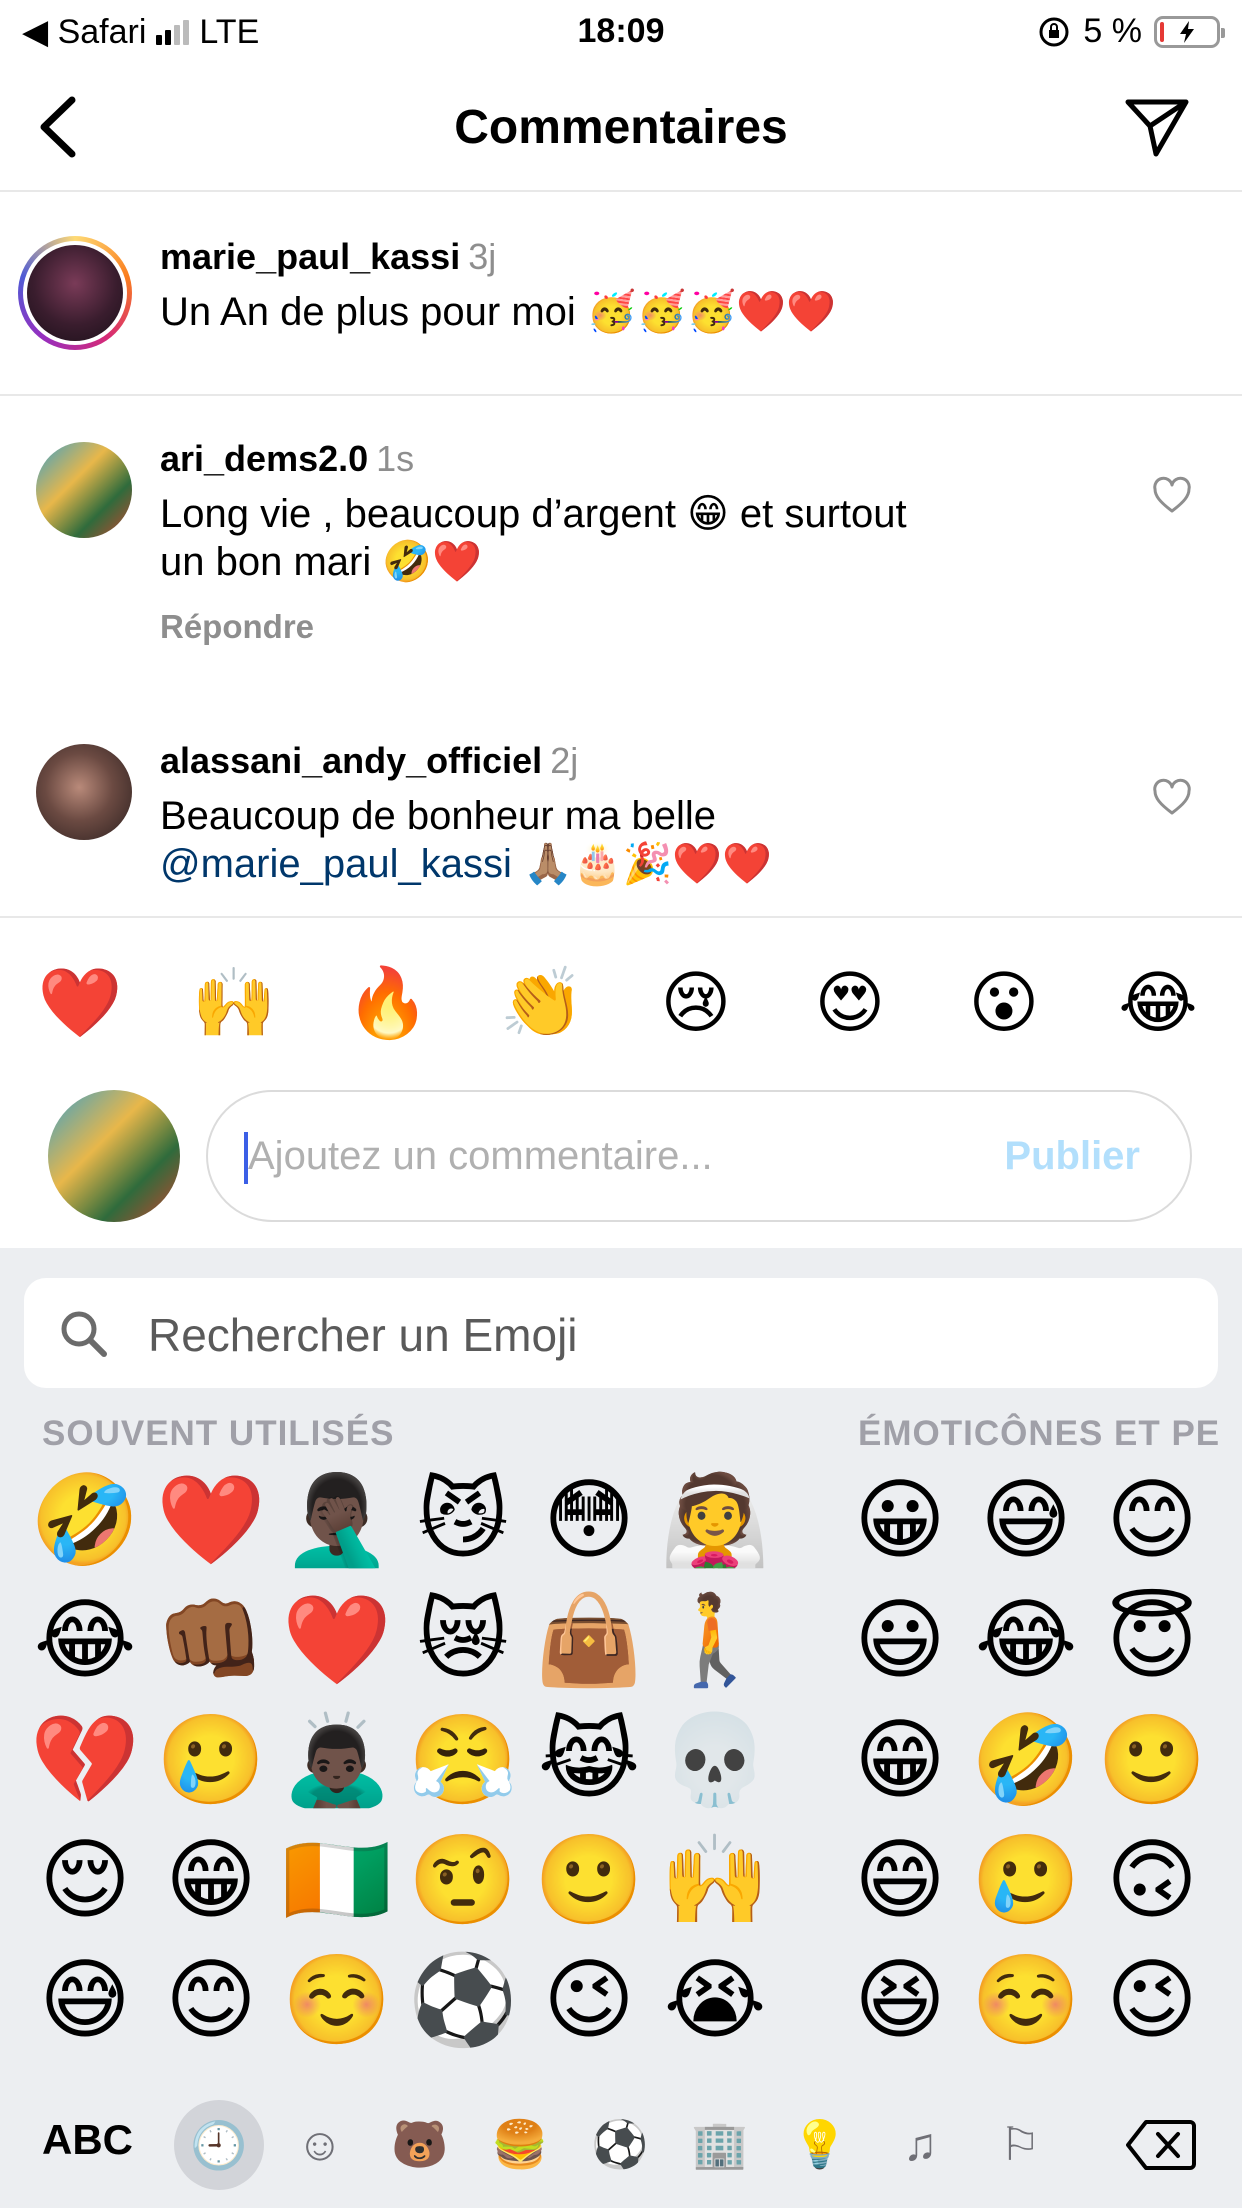 The height and width of the screenshot is (2208, 1242). I want to click on emoji-key: 😭, so click(715, 2000).